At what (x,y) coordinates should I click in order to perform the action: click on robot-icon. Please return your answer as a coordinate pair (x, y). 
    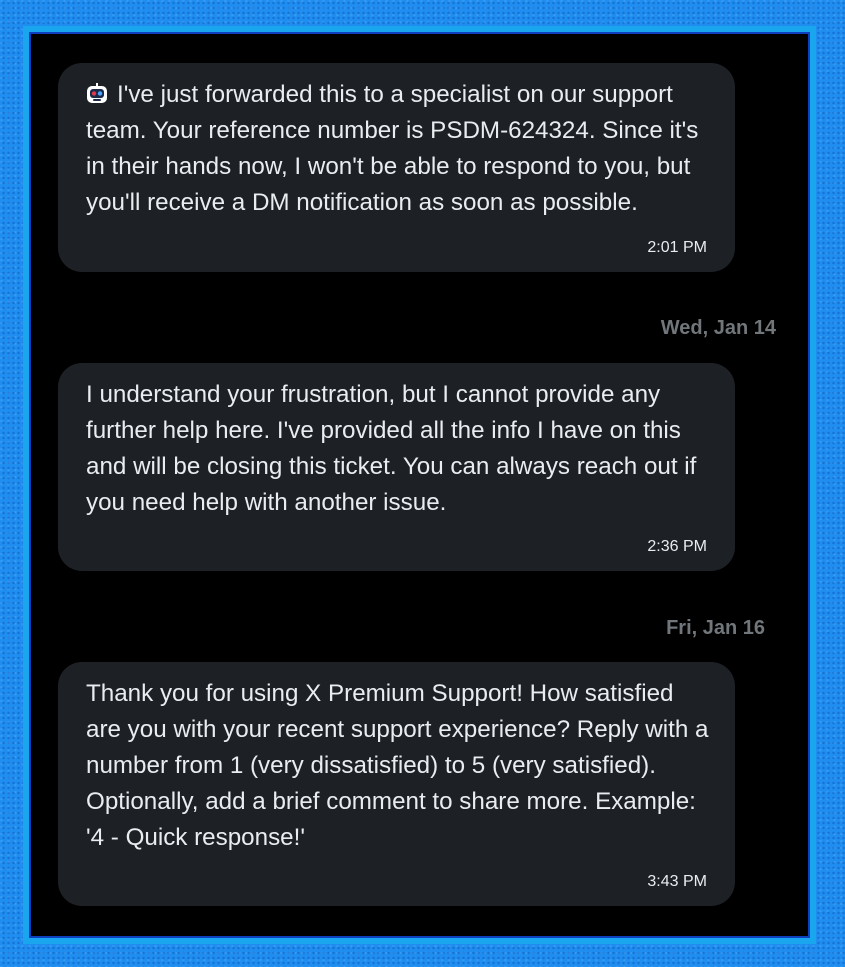
    Looking at the image, I should click on (97, 93).